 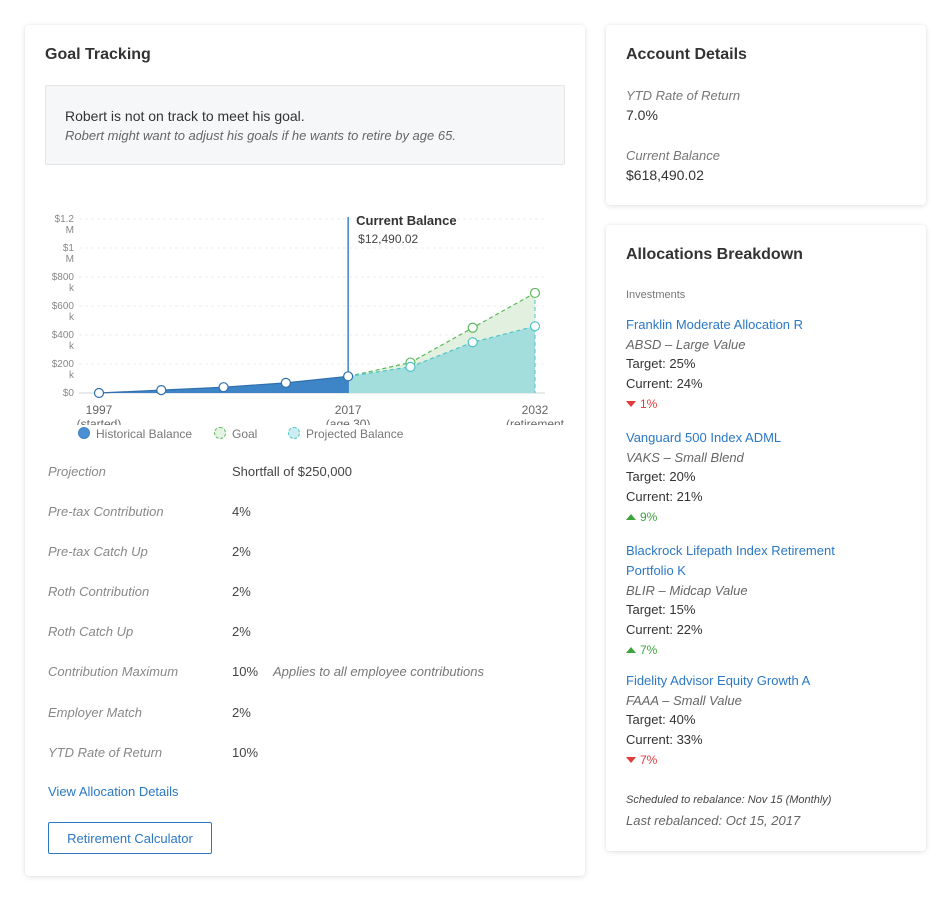 What do you see at coordinates (63, 277) in the screenshot?
I see `y-tick-label: $800` at bounding box center [63, 277].